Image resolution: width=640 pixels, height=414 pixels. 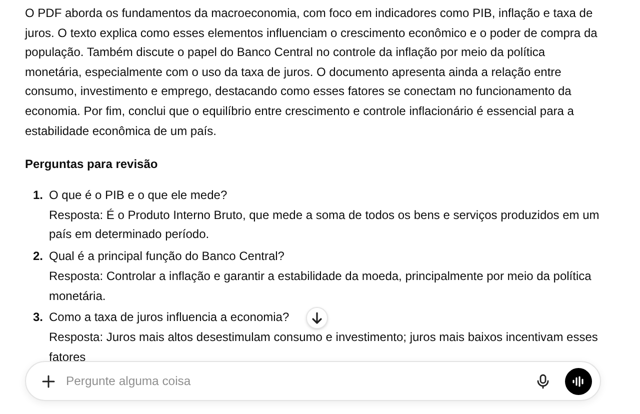 I want to click on list-number: 2., so click(x=38, y=256).